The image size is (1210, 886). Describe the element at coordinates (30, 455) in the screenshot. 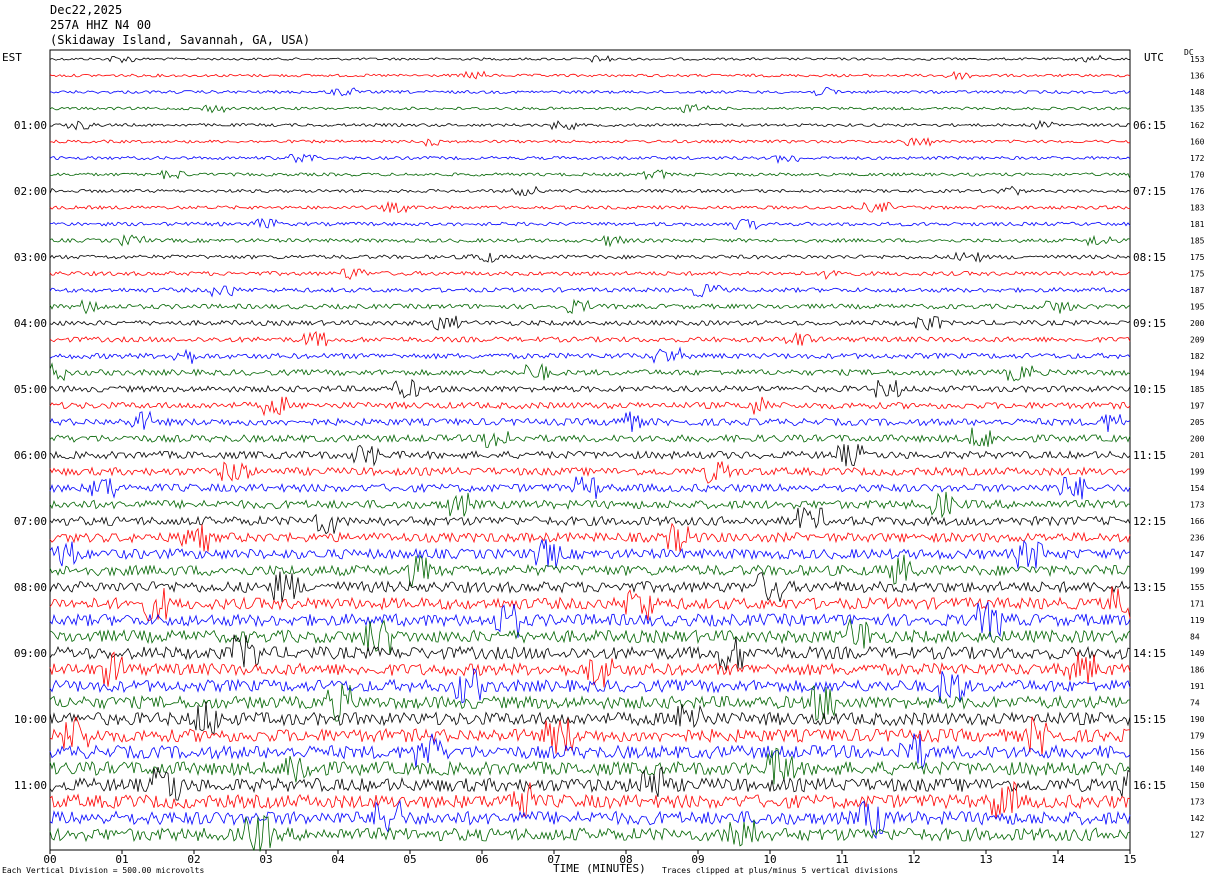

I see `est-hour-label: 06:00` at that location.